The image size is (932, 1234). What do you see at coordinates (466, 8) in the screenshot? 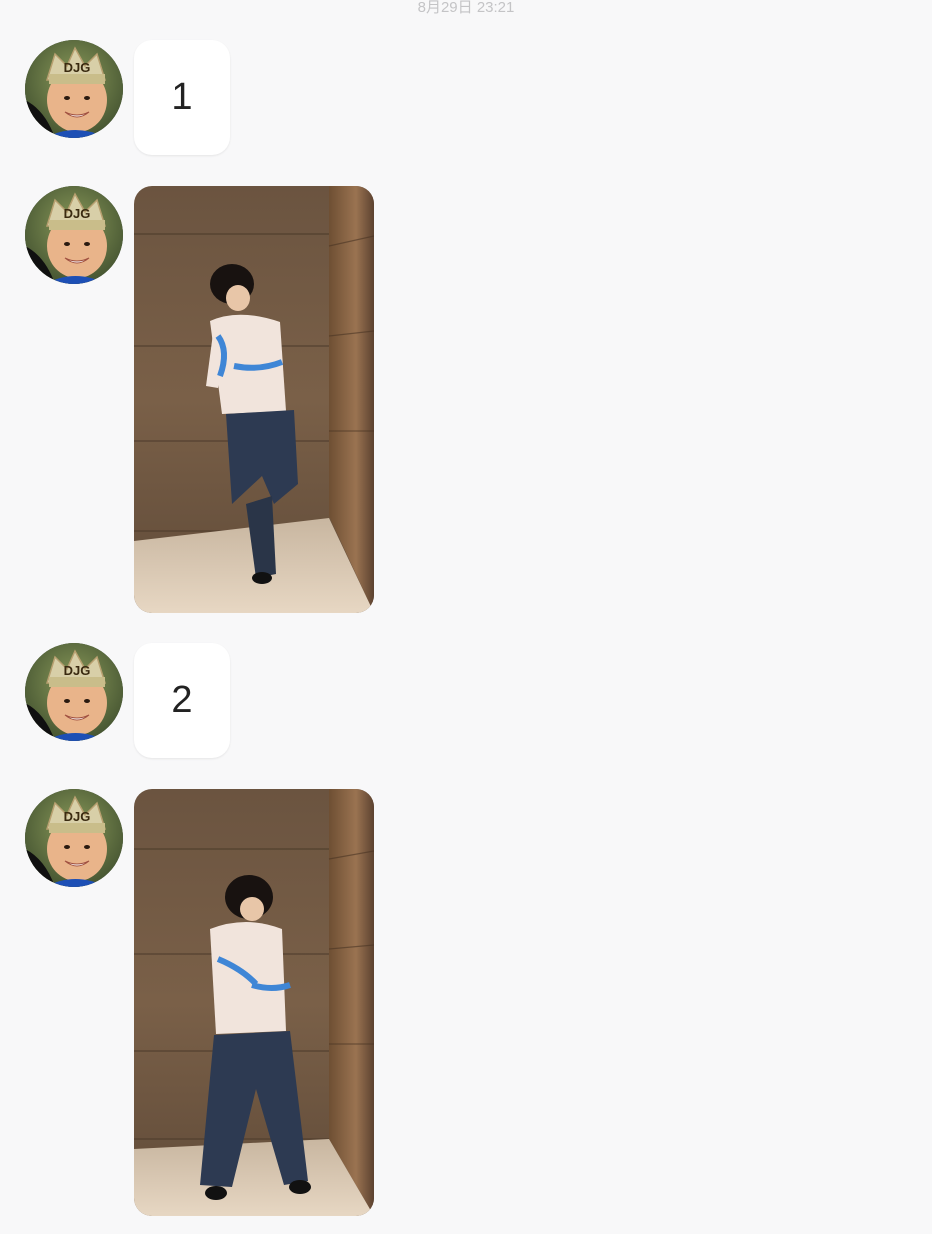
I see `chat-timestamp: 8月29日 23:21` at bounding box center [466, 8].